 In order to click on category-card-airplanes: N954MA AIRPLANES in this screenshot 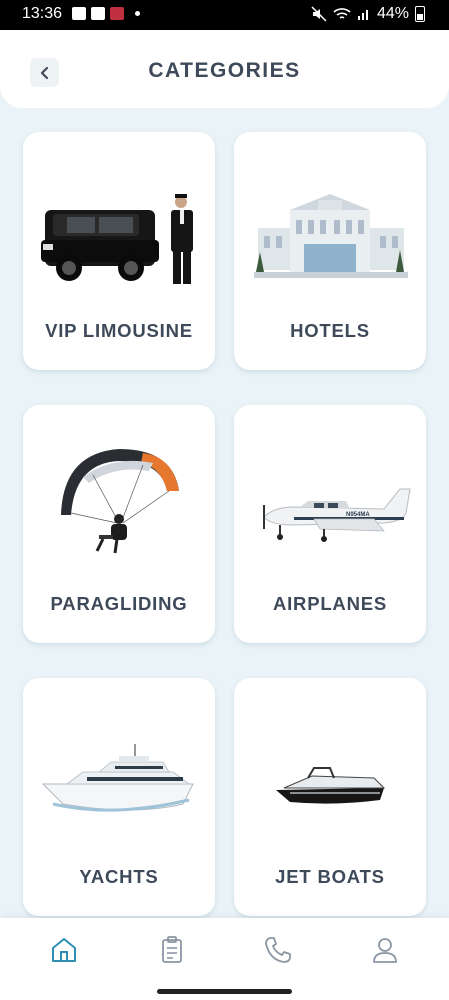, I will do `click(330, 524)`.